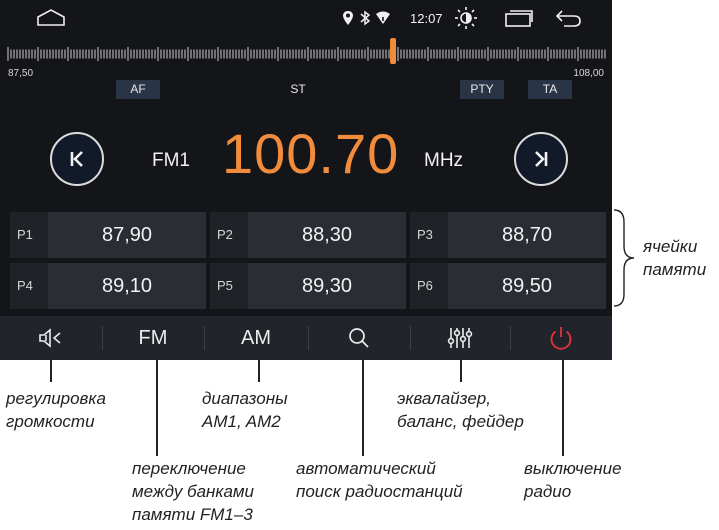 The image size is (719, 530). What do you see at coordinates (363, 408) in the screenshot?
I see `search-leader` at bounding box center [363, 408].